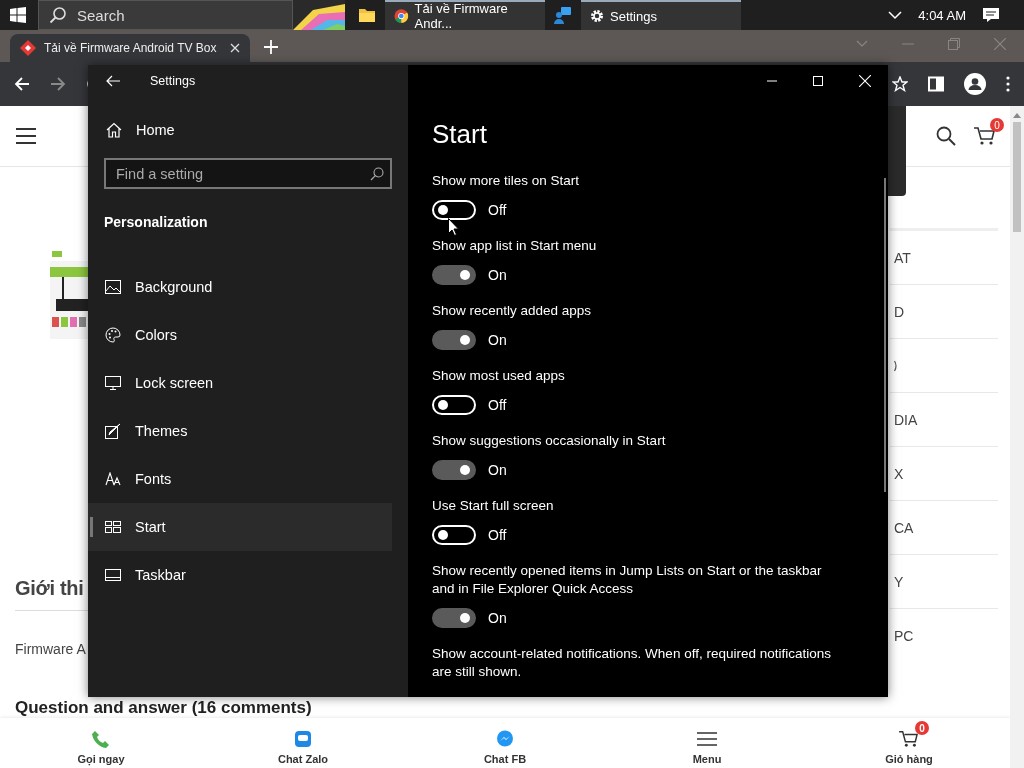 Image resolution: width=1024 pixels, height=768 pixels. Describe the element at coordinates (498, 376) in the screenshot. I see `setting-label: Show most used apps` at that location.